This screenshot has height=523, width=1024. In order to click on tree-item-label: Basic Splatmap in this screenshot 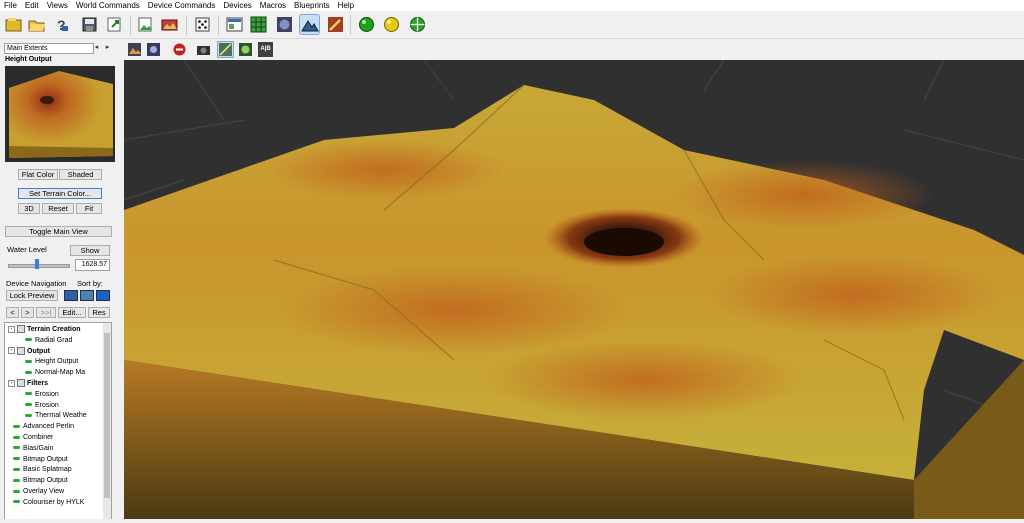, I will do `click(47, 470)`.